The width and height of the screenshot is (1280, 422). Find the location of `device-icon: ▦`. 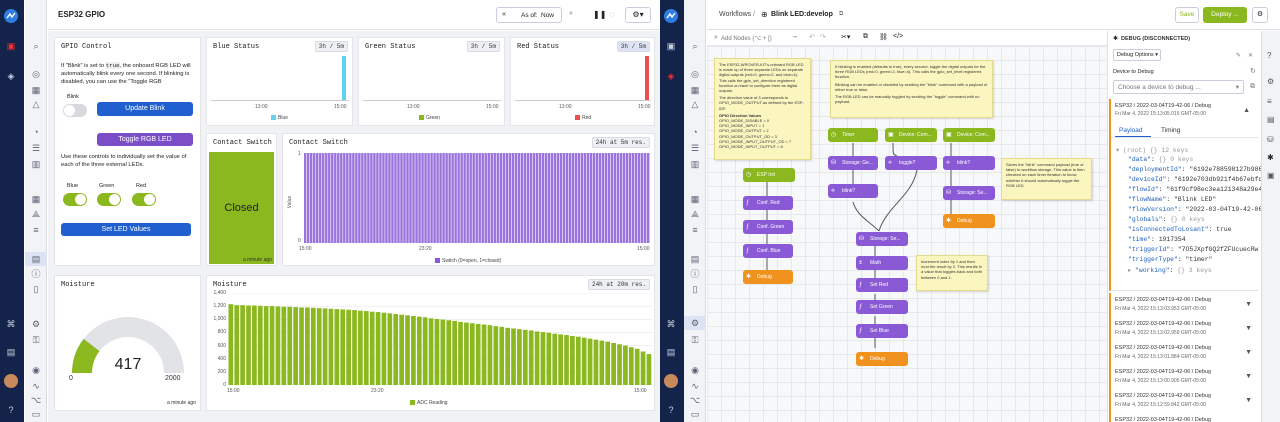

device-icon: ▦ is located at coordinates (695, 90).